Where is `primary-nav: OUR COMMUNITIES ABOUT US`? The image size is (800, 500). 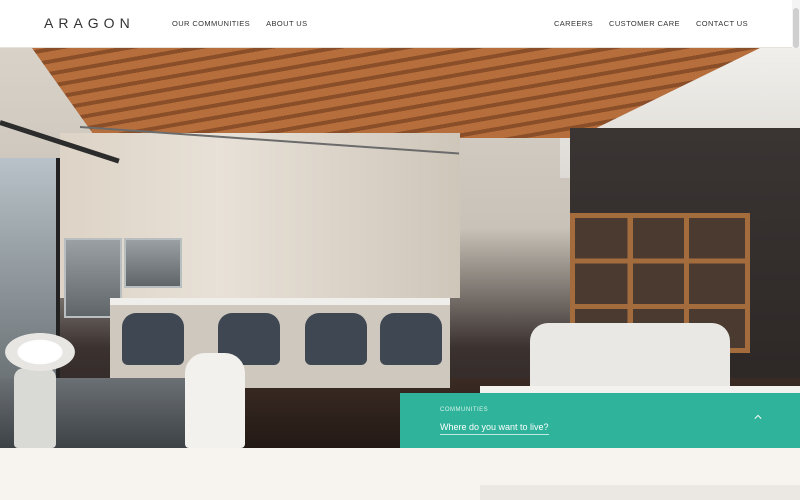 primary-nav: OUR COMMUNITIES ABOUT US is located at coordinates (240, 23).